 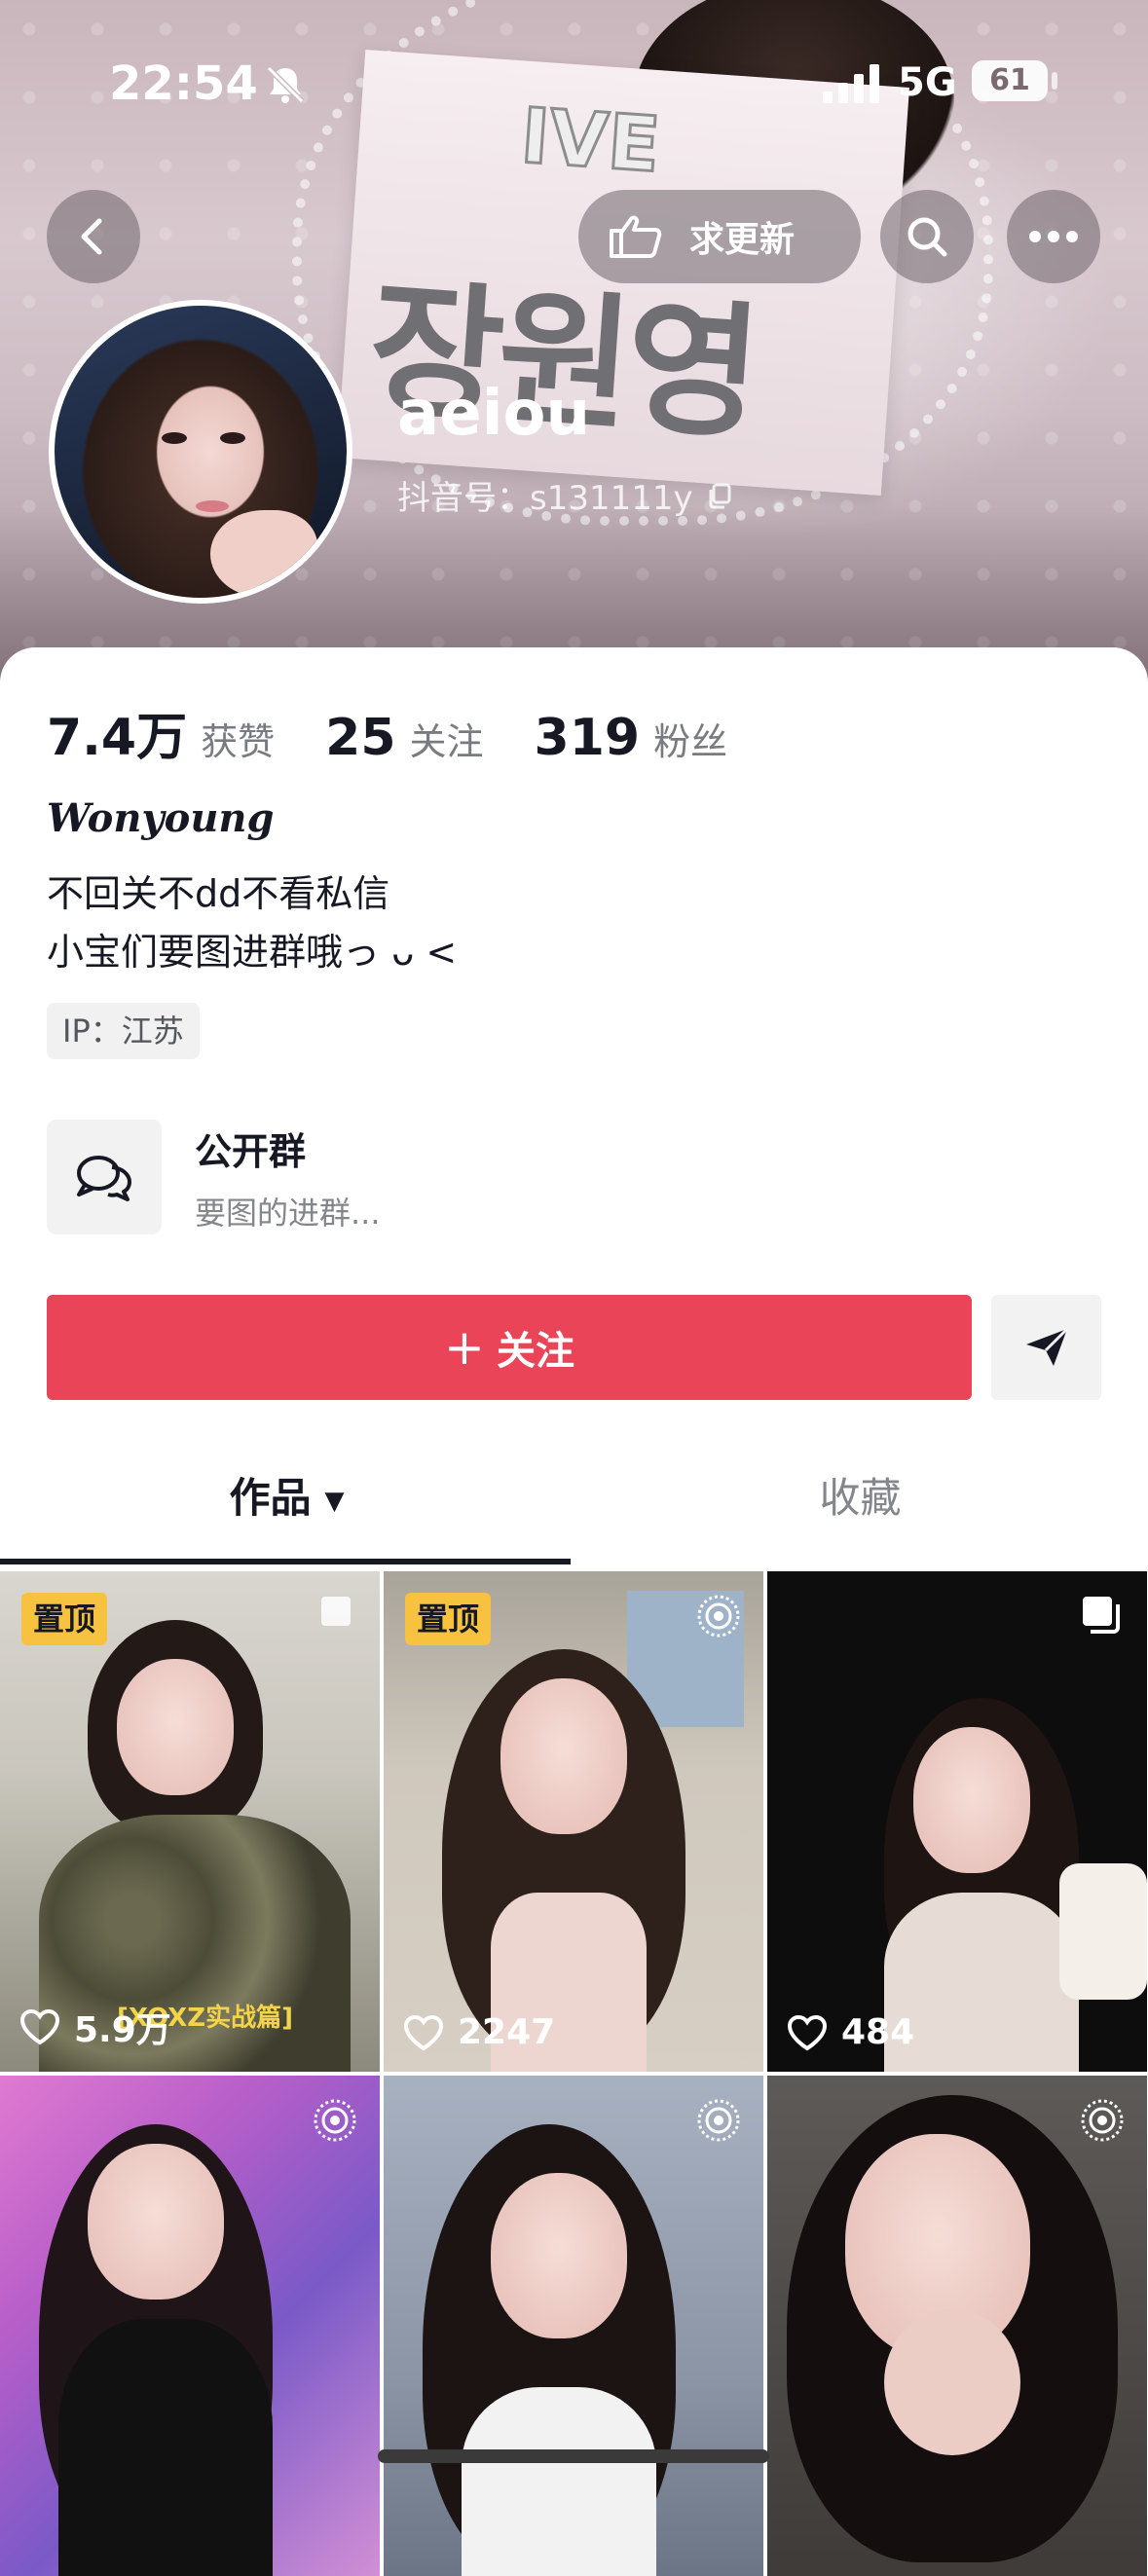 I want to click on request-update-label: 求更新, so click(x=742, y=240).